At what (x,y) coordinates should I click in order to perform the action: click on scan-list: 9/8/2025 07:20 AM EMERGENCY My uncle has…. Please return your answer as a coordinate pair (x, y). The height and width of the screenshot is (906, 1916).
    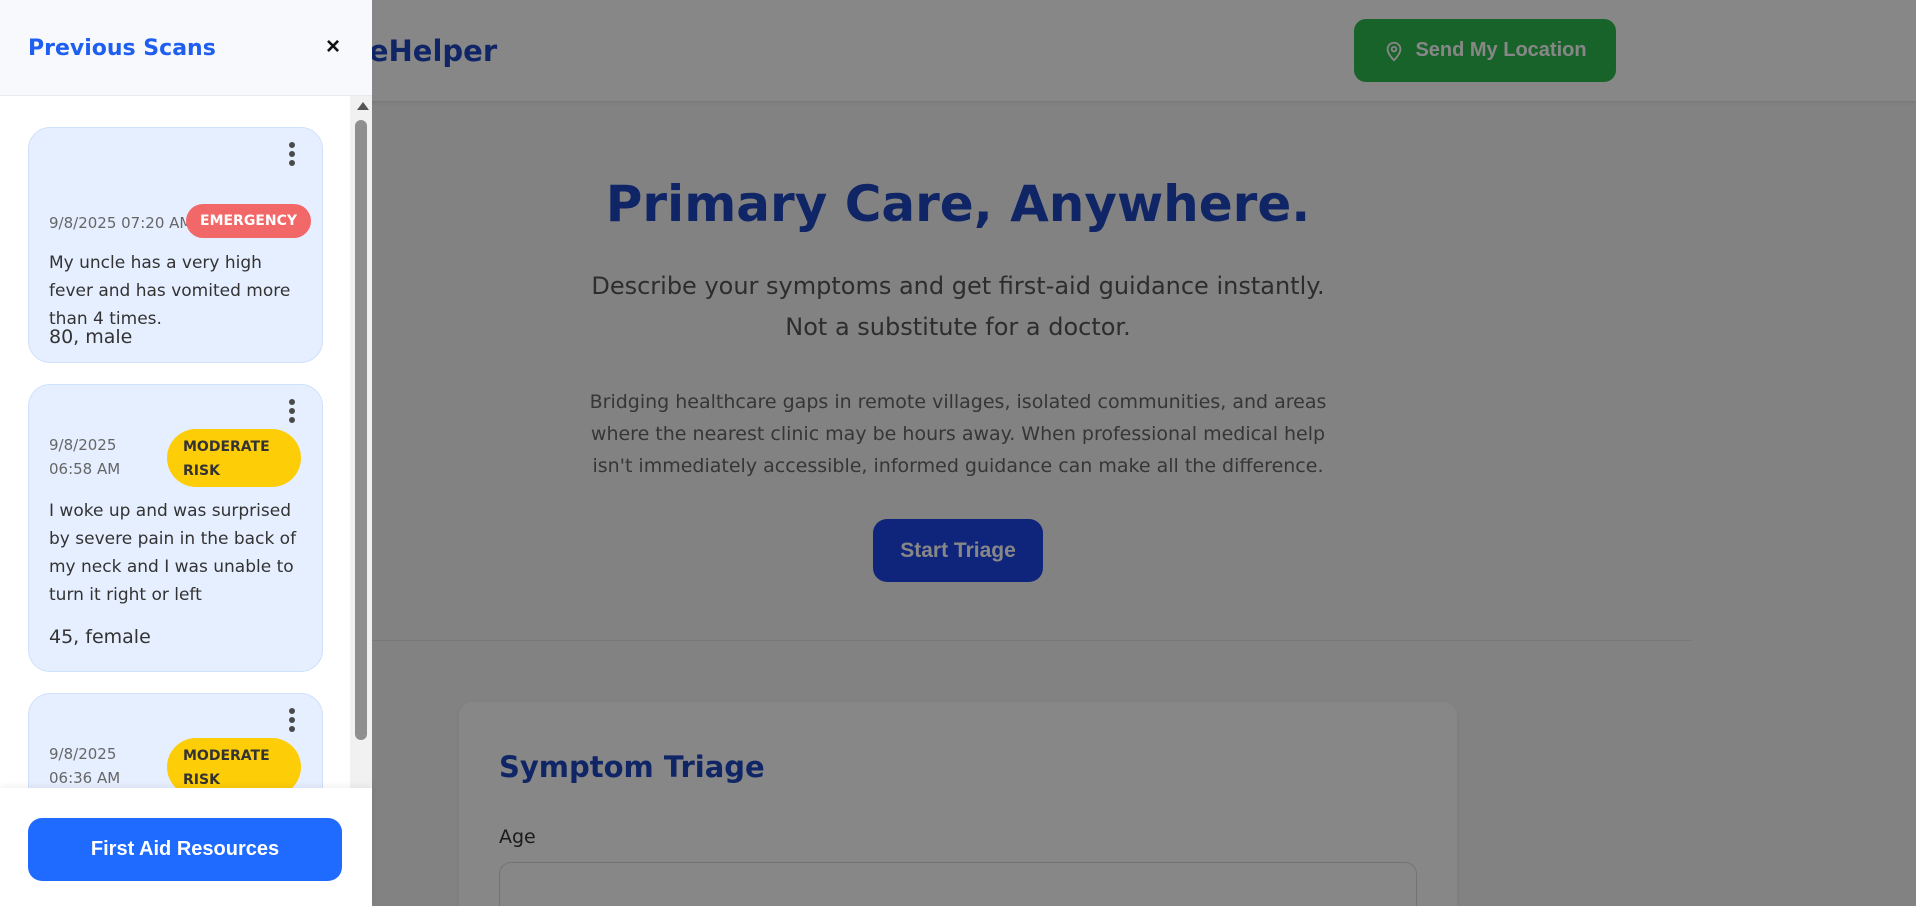
    Looking at the image, I should click on (175, 442).